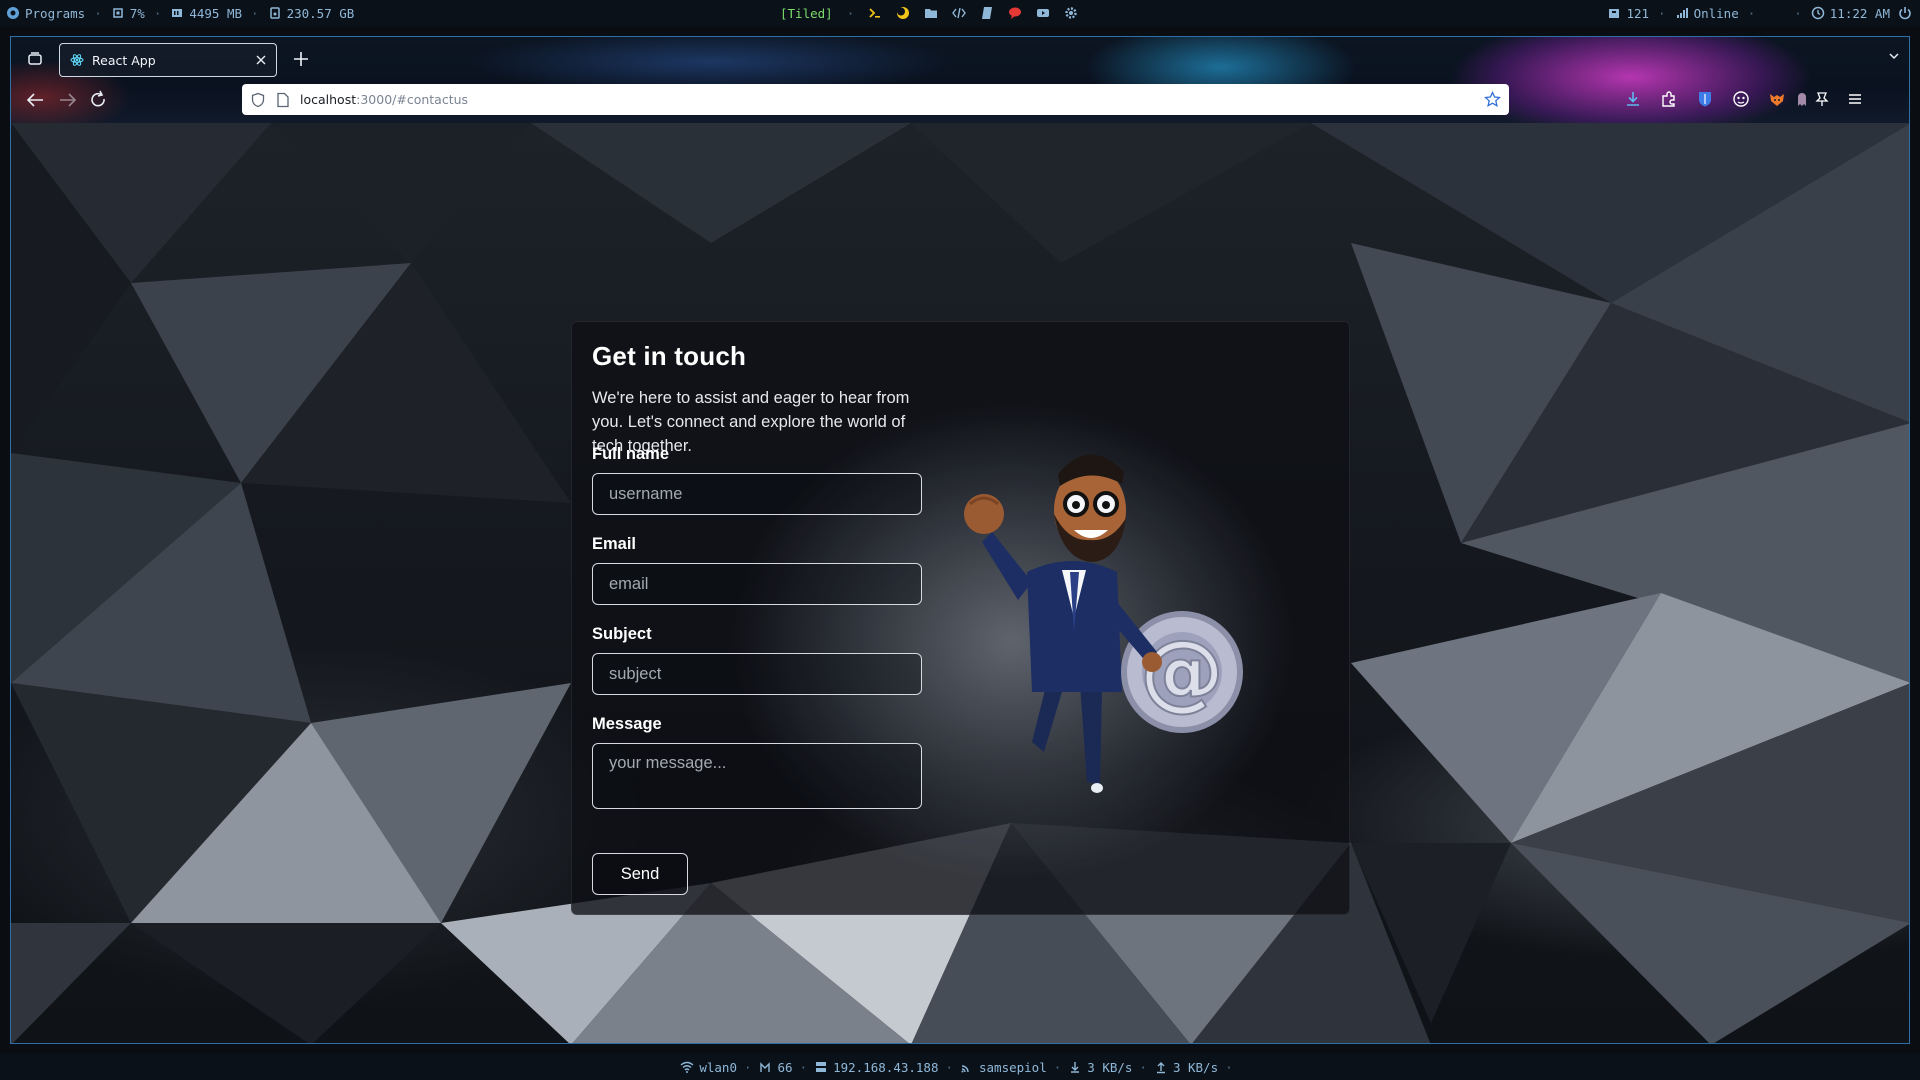  Describe the element at coordinates (128, 13) in the screenshot. I see `cpu-usage: 7%` at that location.